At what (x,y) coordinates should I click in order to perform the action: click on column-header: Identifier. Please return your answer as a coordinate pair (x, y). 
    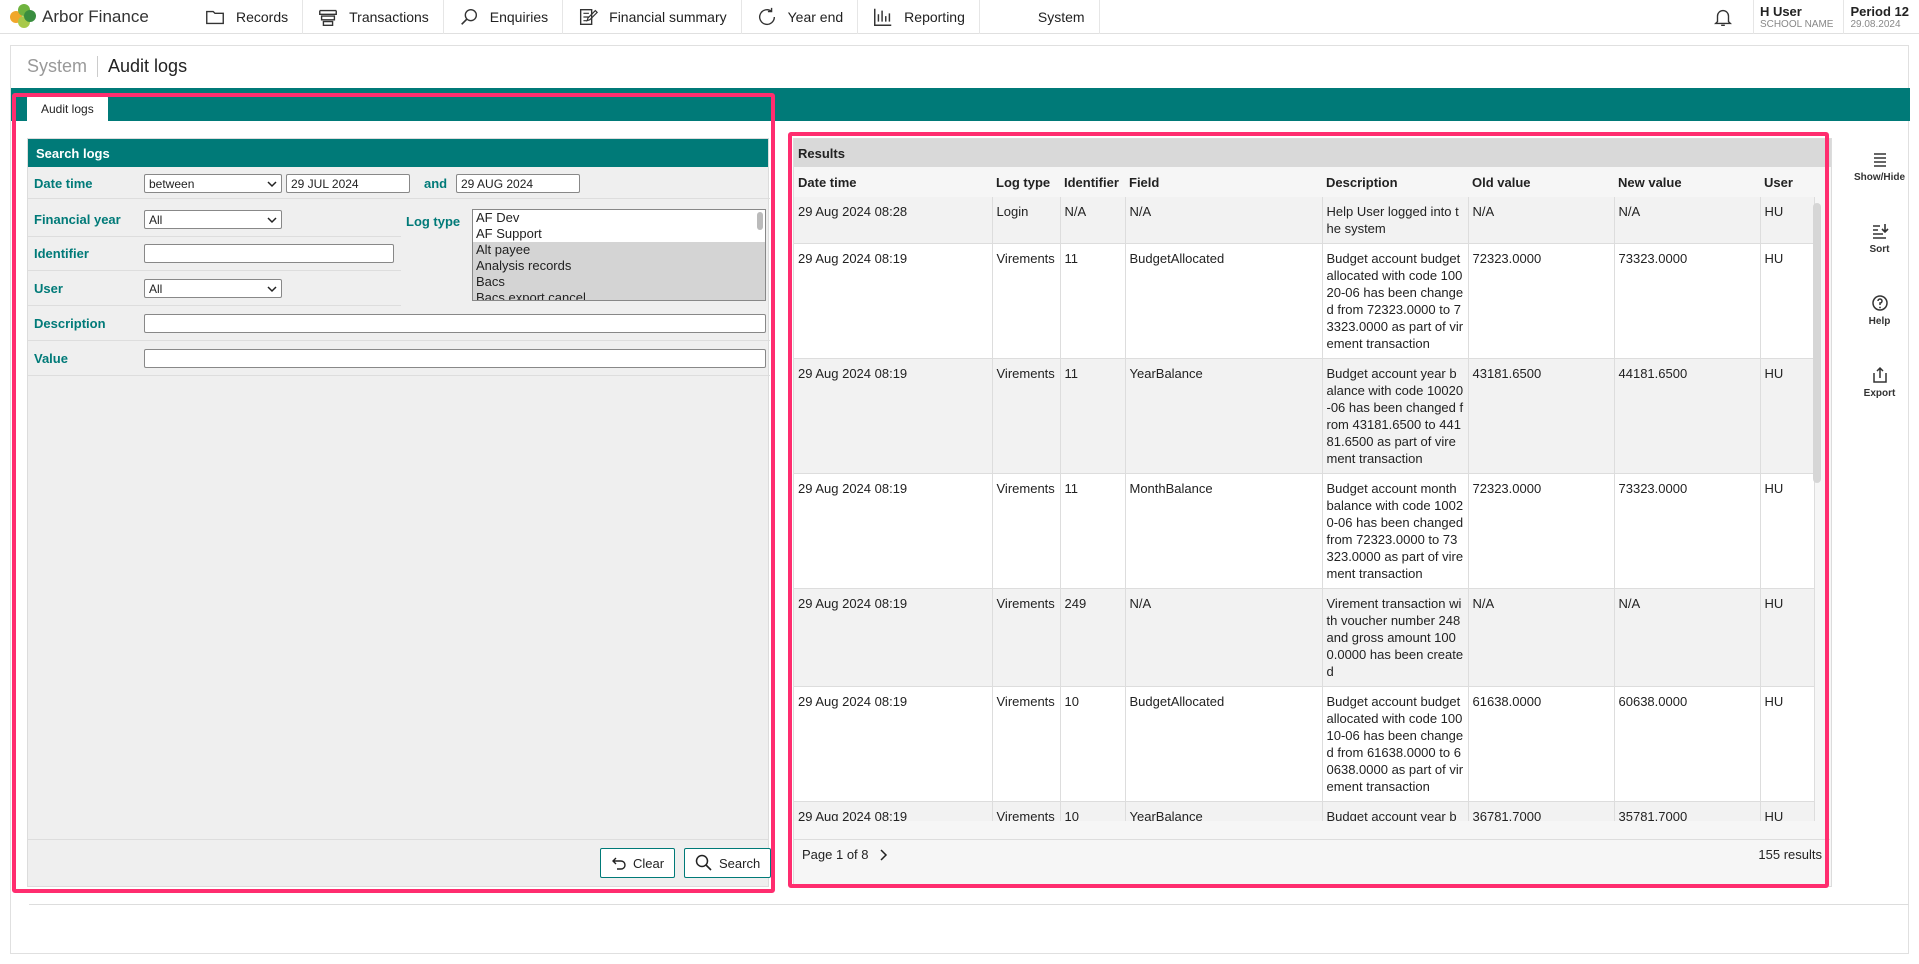
    Looking at the image, I should click on (1092, 182).